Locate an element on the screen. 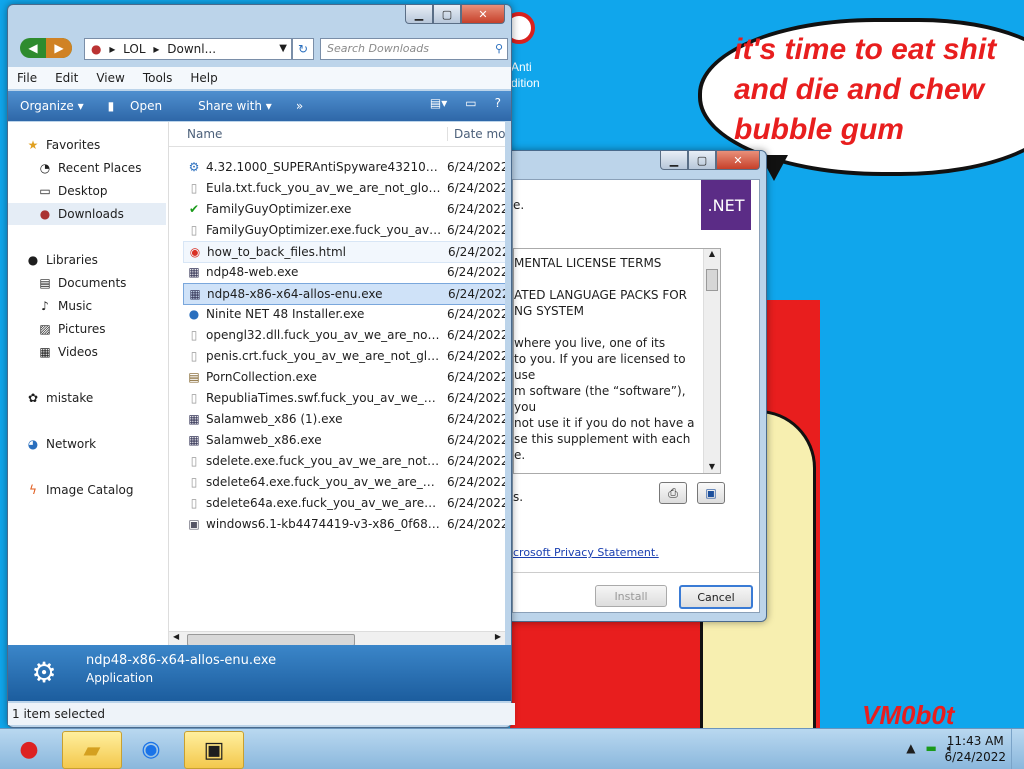  taskbar: ● ▰ ◉ ▣ ▲ ▬ 🔈︎ 11:43 AM 6/24/2022 is located at coordinates (512, 748).